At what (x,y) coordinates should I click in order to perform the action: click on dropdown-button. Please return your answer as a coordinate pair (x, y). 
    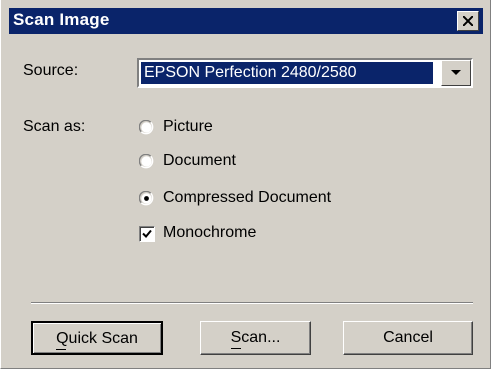
    Looking at the image, I should click on (456, 73).